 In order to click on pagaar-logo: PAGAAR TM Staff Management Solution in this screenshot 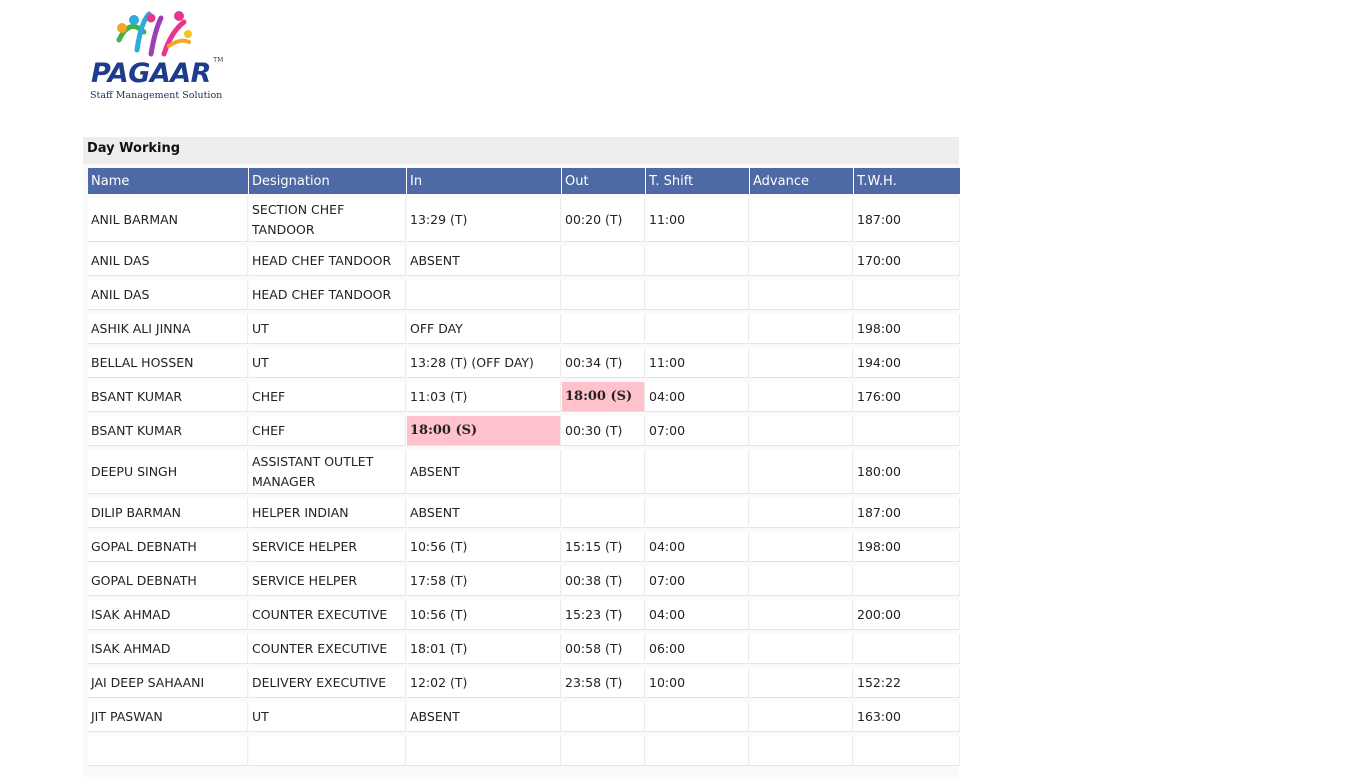, I will do `click(156, 56)`.